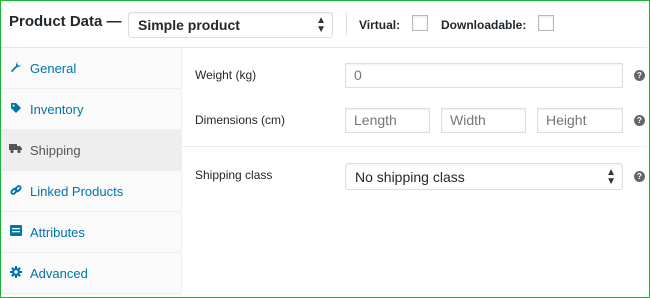  I want to click on tab-attributes: Attributes, so click(91, 232).